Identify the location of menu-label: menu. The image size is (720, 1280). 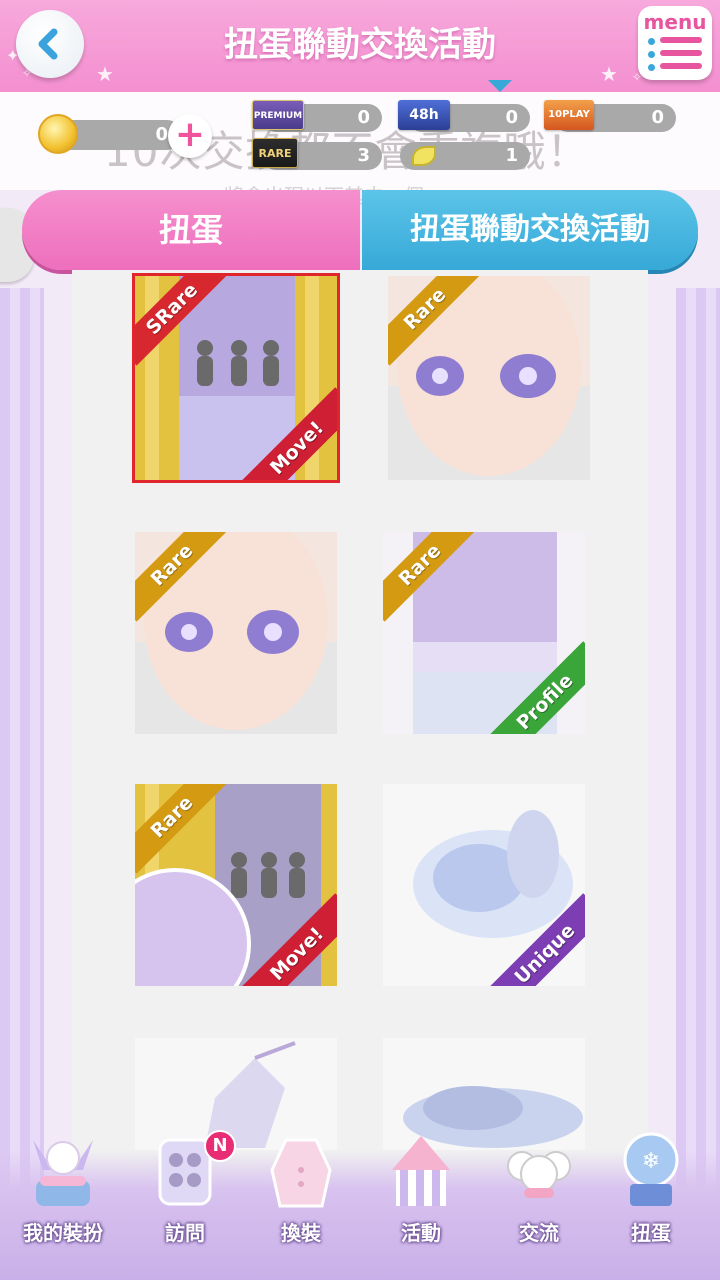
(675, 22).